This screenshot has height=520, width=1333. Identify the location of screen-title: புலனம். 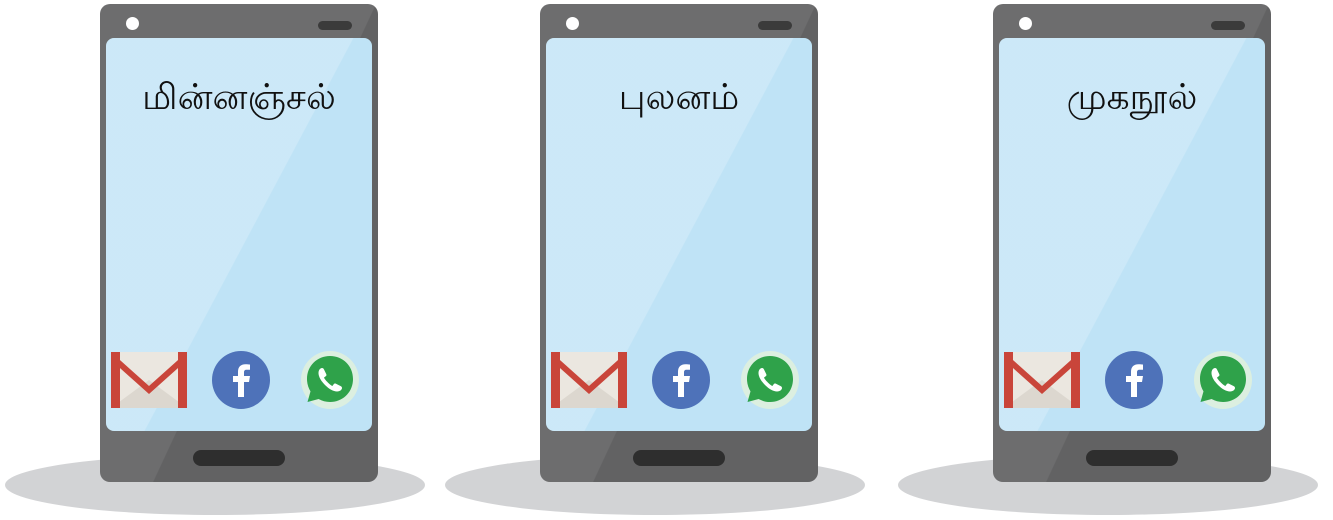
(679, 97).